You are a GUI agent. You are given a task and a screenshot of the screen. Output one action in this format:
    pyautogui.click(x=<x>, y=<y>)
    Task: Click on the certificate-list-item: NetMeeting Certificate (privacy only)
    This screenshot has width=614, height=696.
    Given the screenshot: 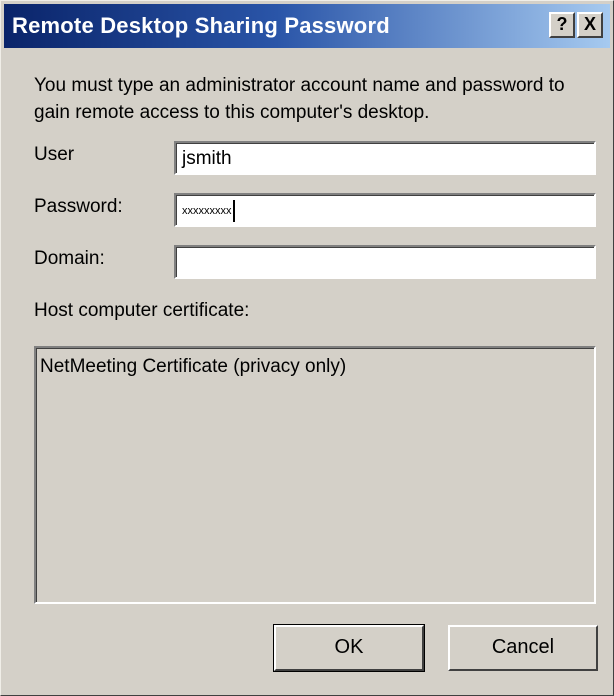 What is the action you would take?
    pyautogui.click(x=193, y=367)
    